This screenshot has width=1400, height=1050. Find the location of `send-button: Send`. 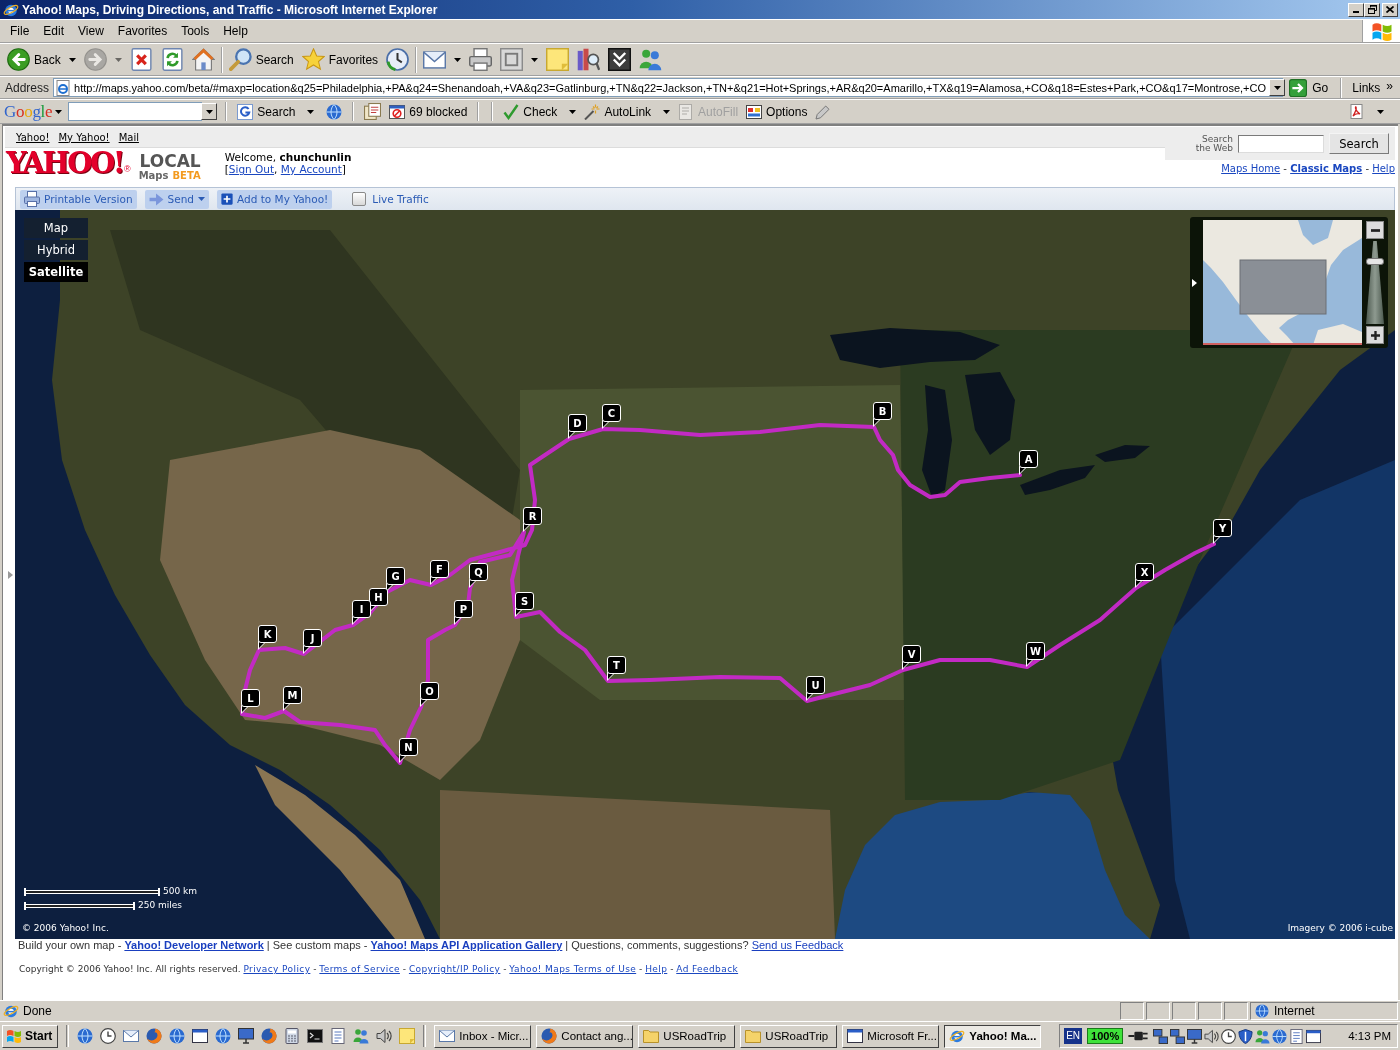

send-button: Send is located at coordinates (177, 199).